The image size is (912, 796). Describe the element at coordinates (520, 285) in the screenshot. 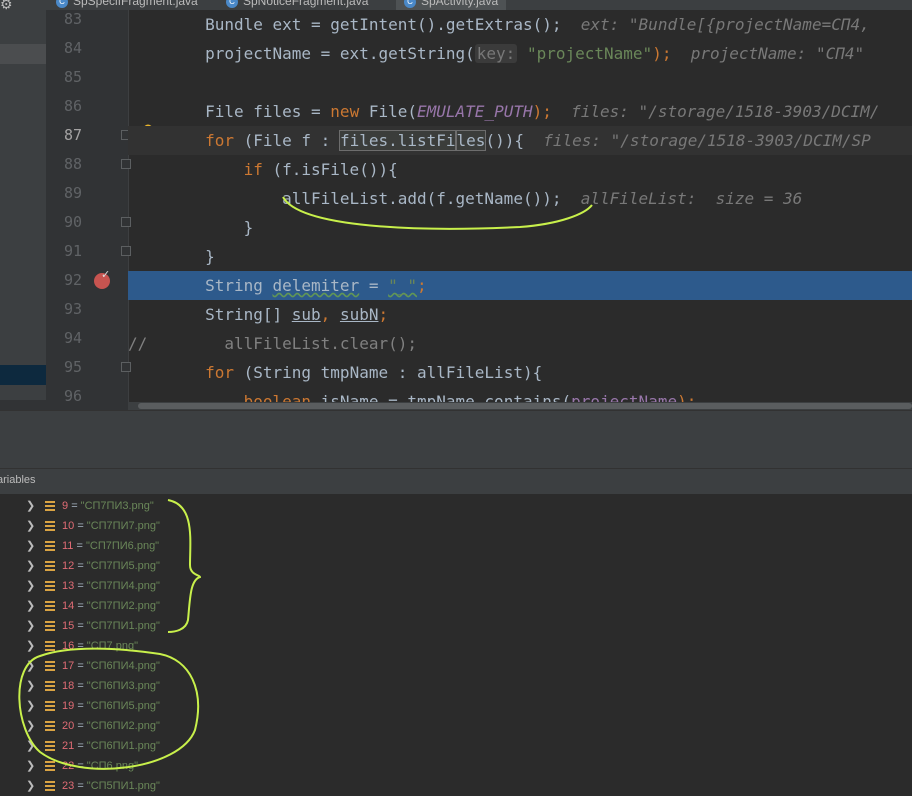

I see `code-line-92-execution-point: String delemiter = "_";` at that location.